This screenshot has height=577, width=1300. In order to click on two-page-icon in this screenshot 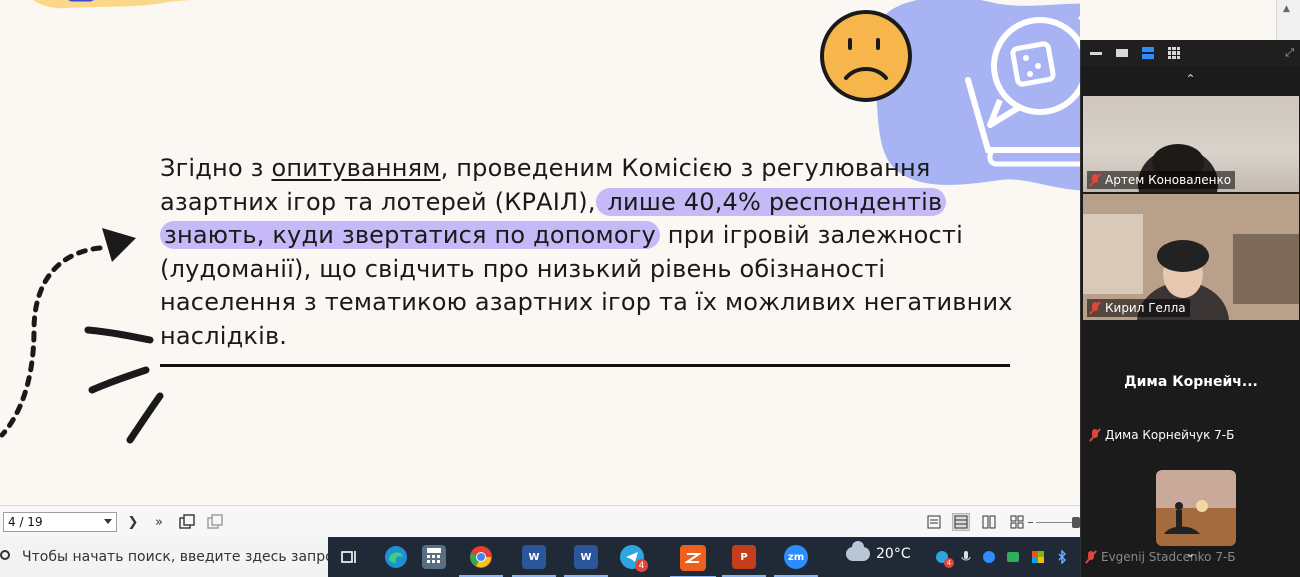, I will do `click(989, 522)`.